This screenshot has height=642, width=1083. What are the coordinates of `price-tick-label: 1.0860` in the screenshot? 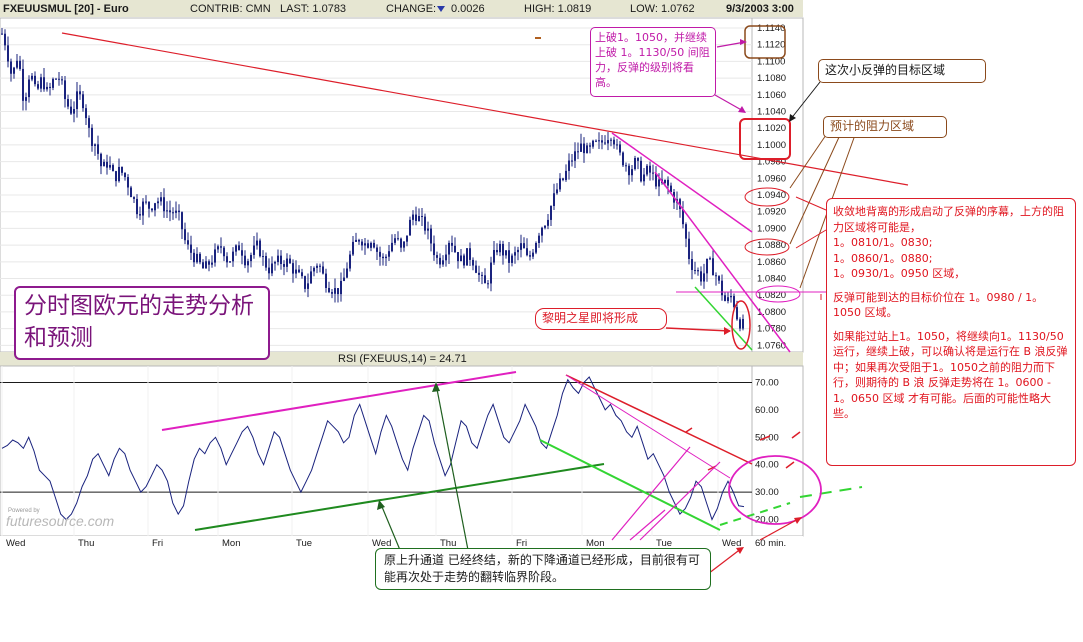 It's located at (771, 262).